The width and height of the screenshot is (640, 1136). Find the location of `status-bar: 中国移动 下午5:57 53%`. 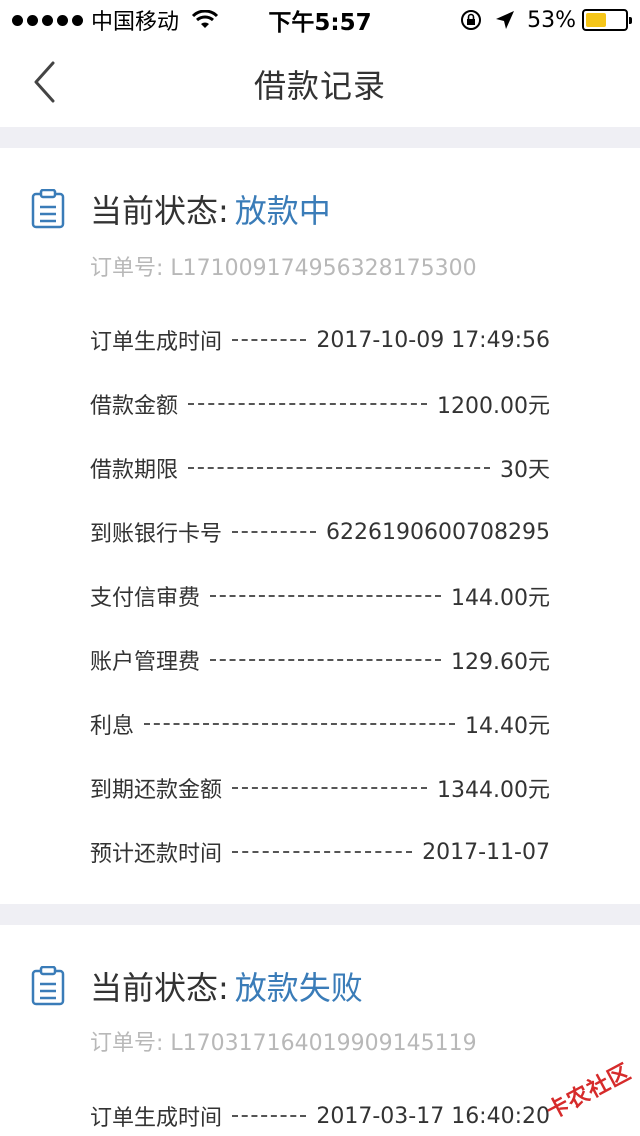

status-bar: 中国移动 下午5:57 53% is located at coordinates (320, 20).